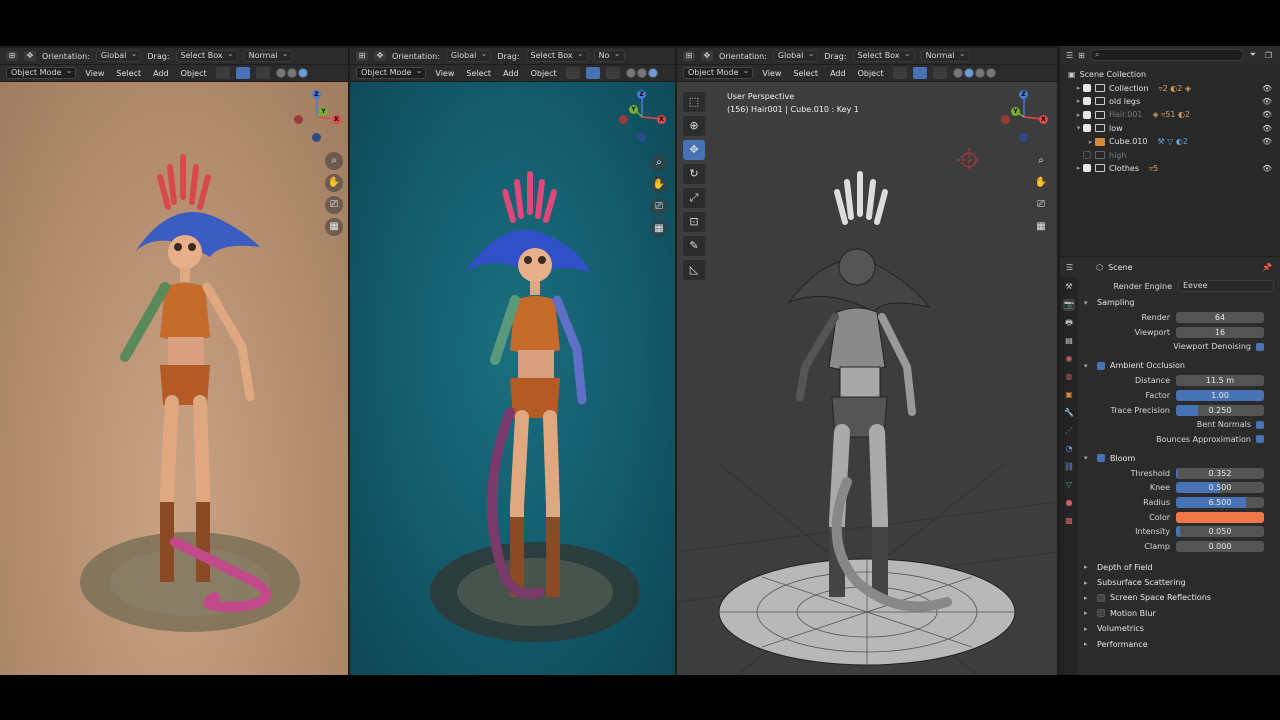 The height and width of the screenshot is (720, 1280). Describe the element at coordinates (1069, 55) in the screenshot. I see `outliner-editor-icon: ☰` at that location.